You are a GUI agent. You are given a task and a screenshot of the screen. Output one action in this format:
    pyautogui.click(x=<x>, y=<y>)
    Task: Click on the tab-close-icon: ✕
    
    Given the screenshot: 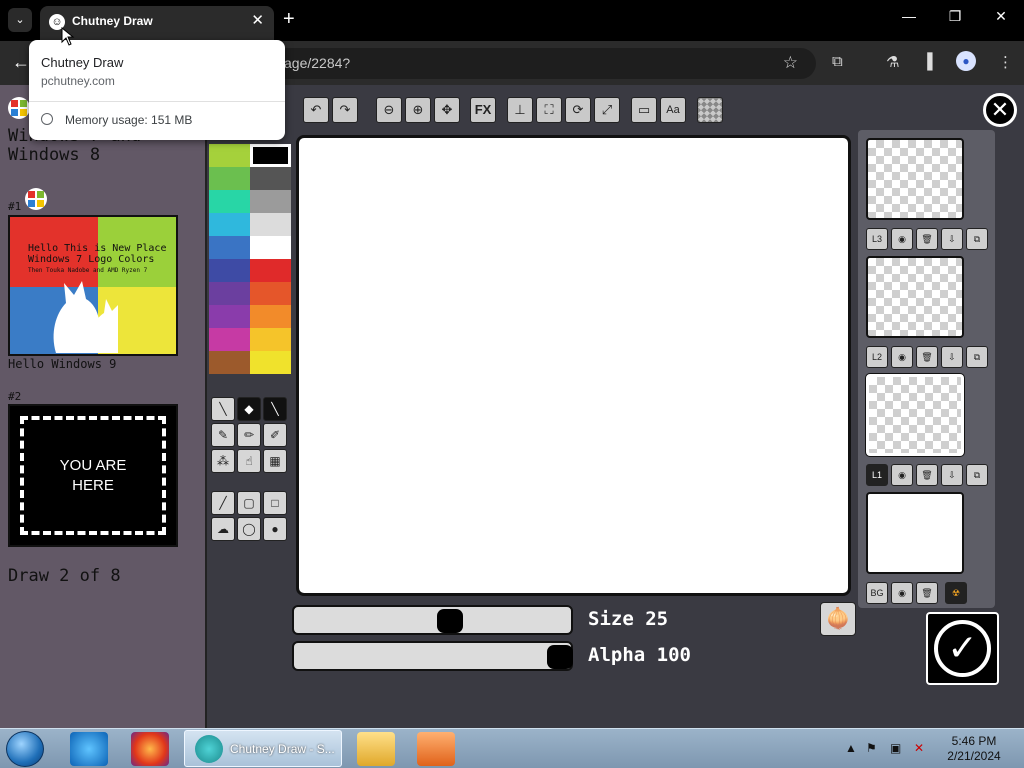 What is the action you would take?
    pyautogui.click(x=257, y=20)
    